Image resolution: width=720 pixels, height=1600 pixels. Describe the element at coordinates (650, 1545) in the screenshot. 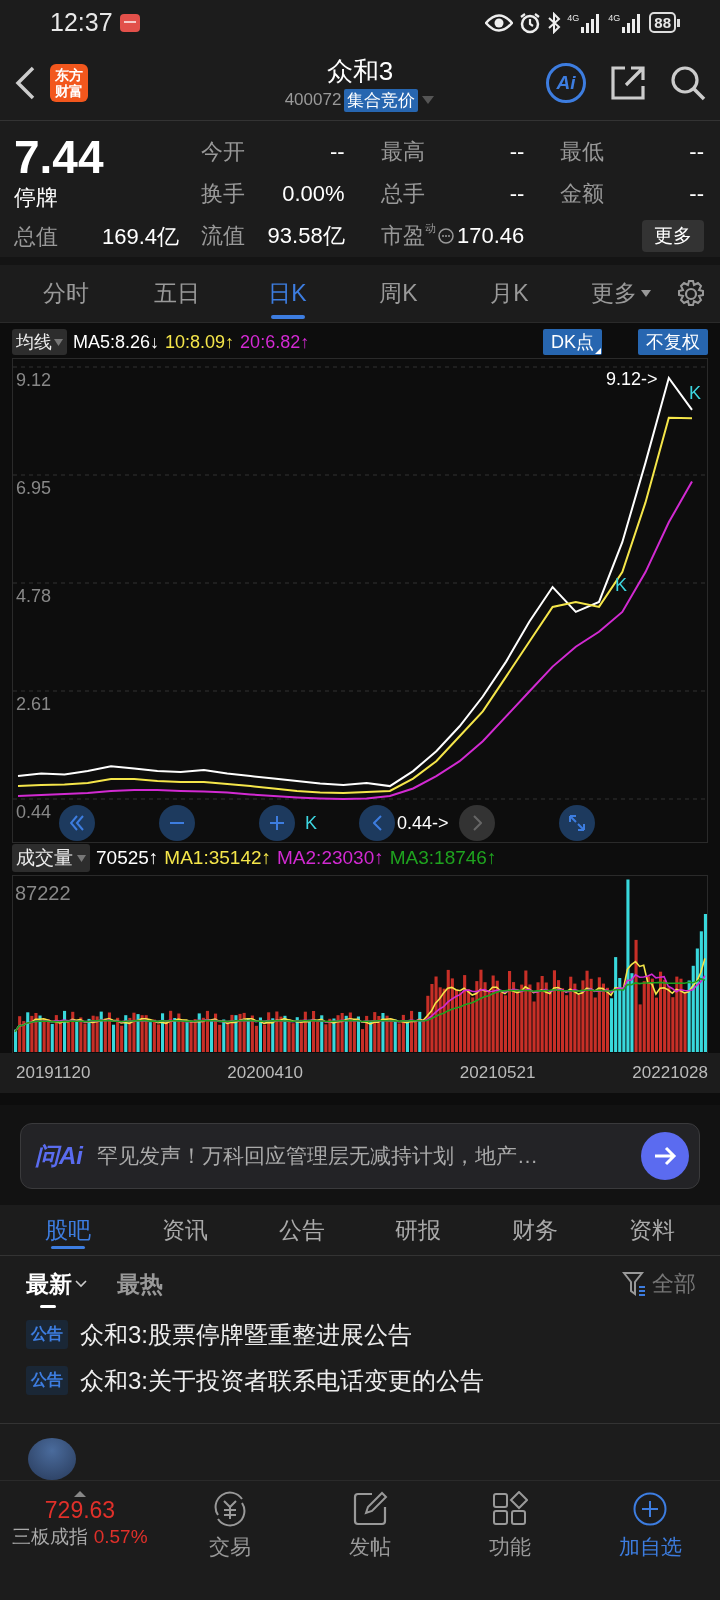

I see `nav-item: 加自选` at that location.